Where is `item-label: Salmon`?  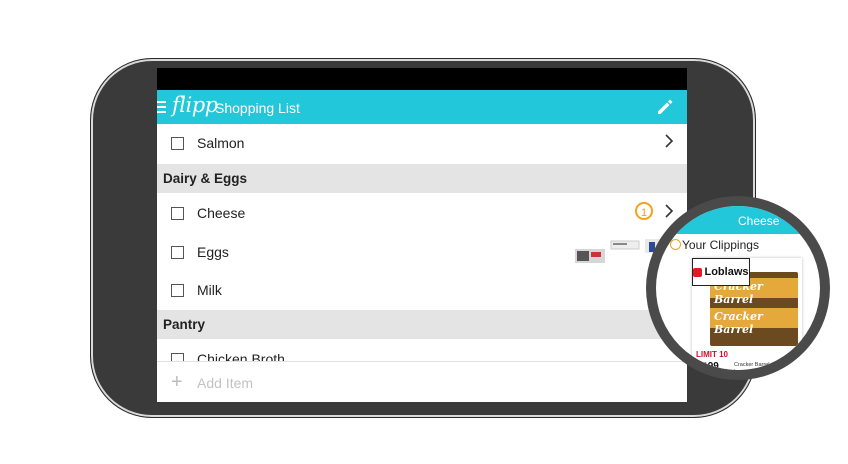 item-label: Salmon is located at coordinates (221, 143).